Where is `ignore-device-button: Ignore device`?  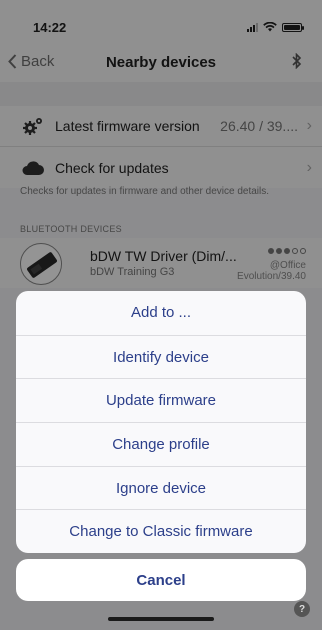
ignore-device-button: Ignore device is located at coordinates (161, 487).